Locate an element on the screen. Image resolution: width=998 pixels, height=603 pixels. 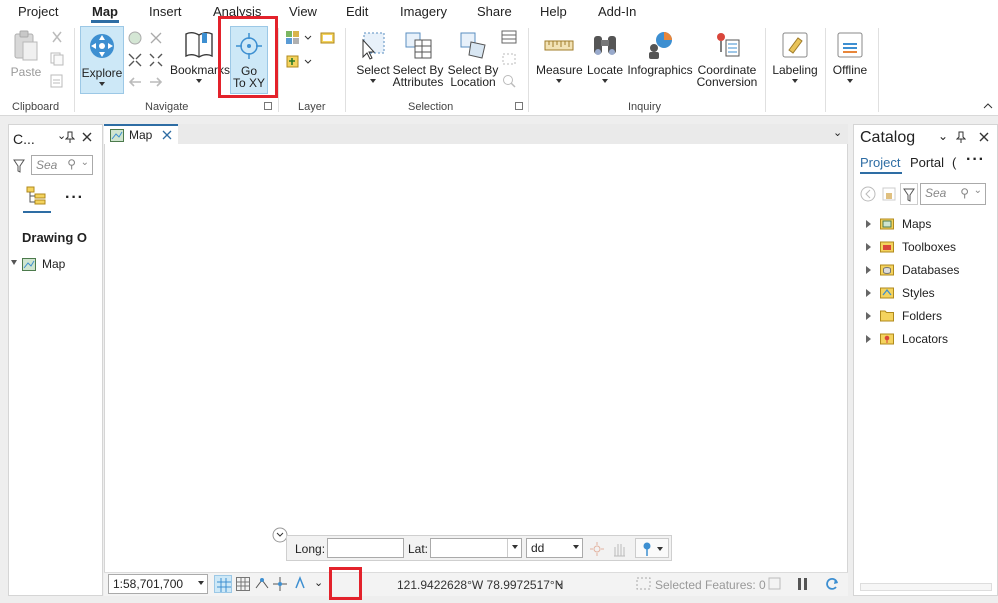
catalog-tab-project: Project is located at coordinates (880, 162).